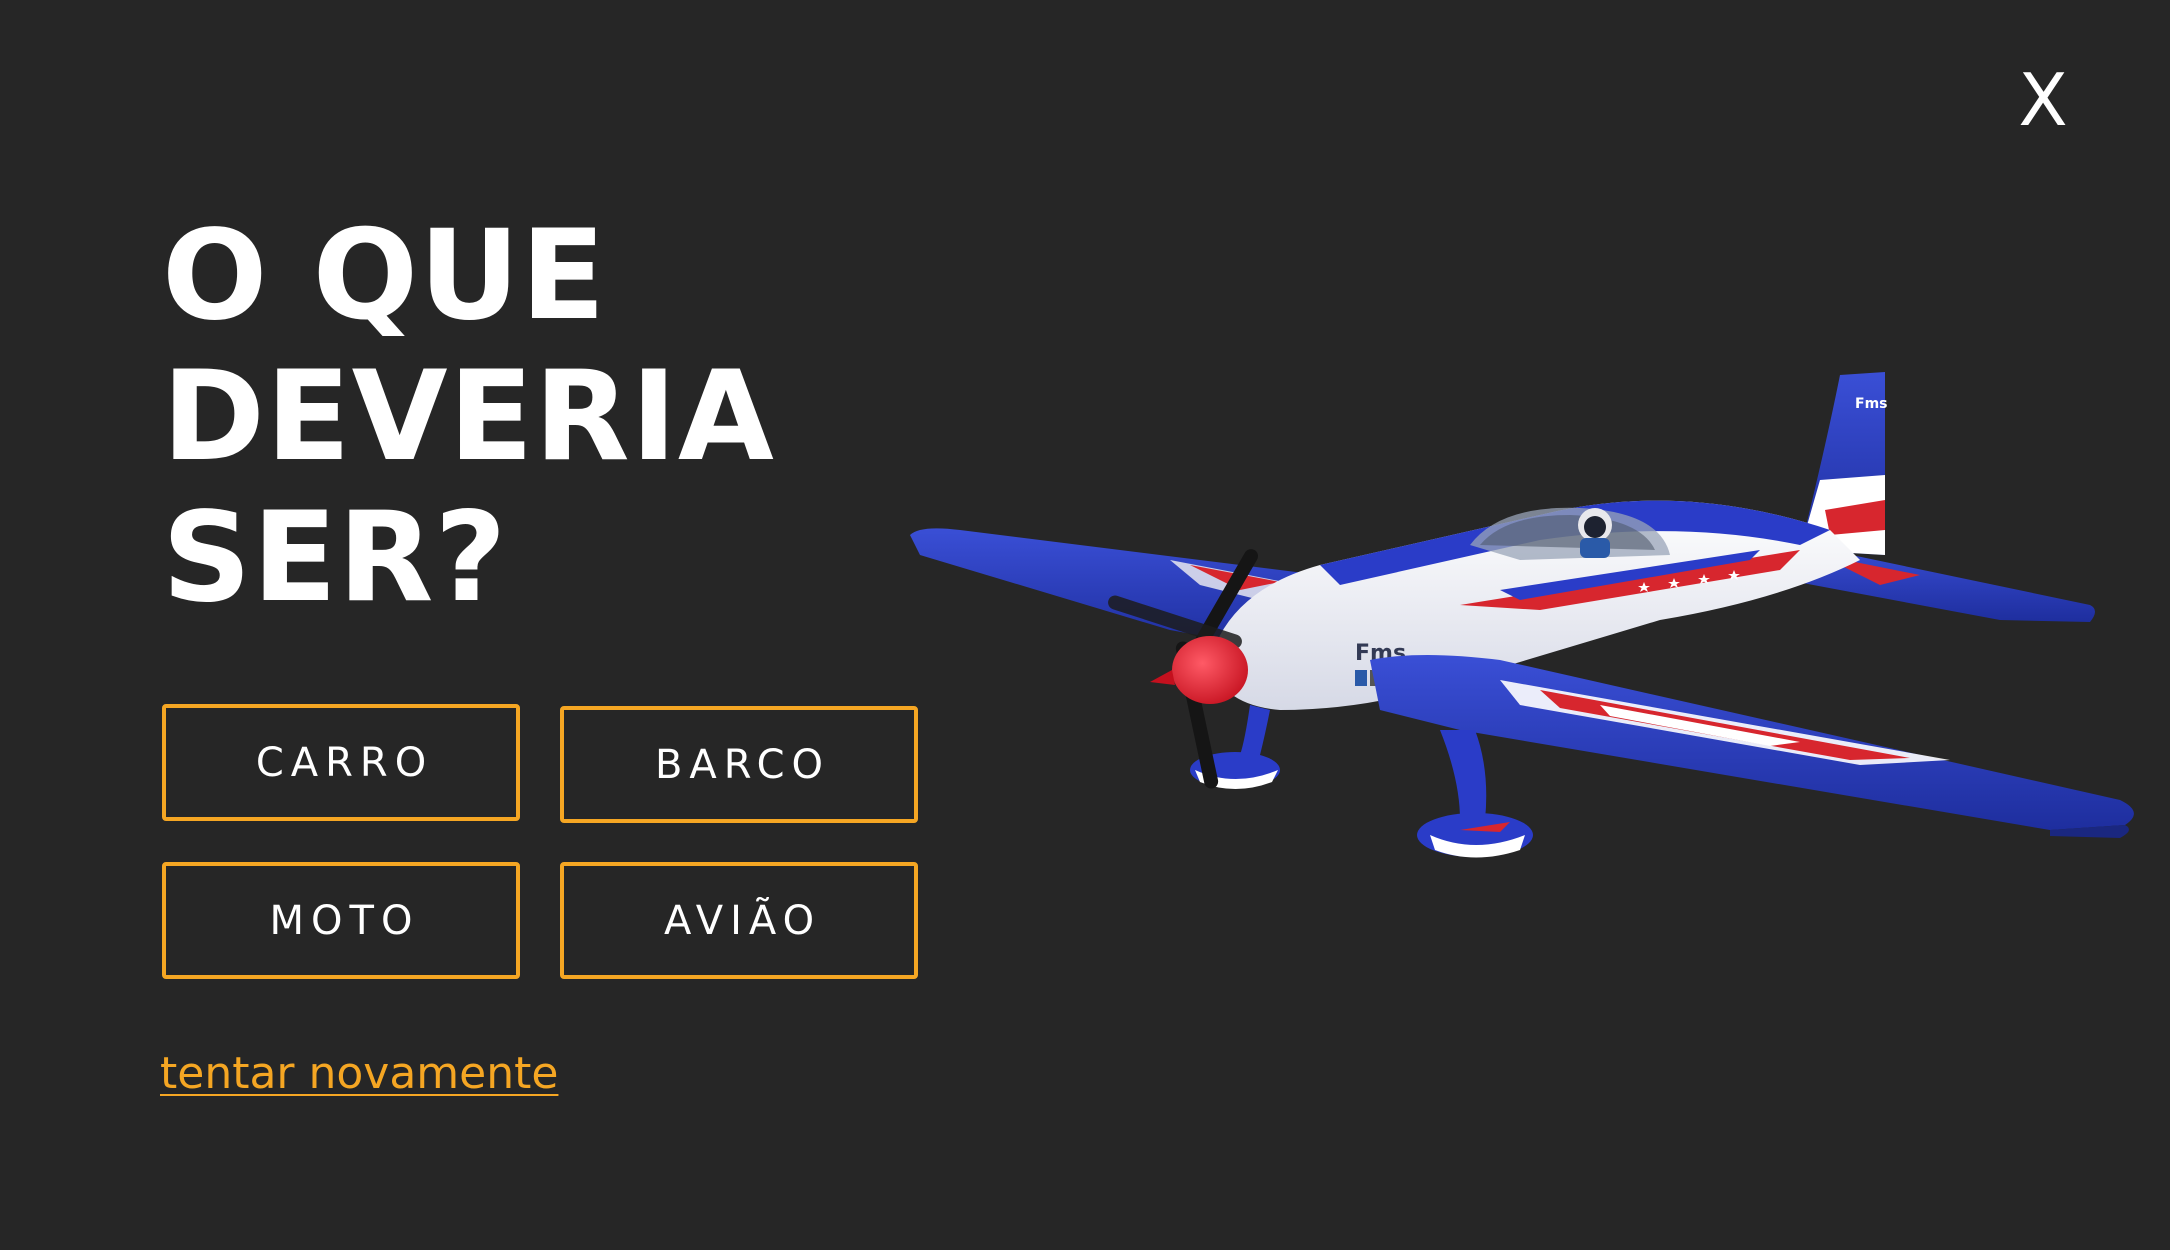 The height and width of the screenshot is (1250, 2170). What do you see at coordinates (739, 920) in the screenshot?
I see `option-aviao-button: AVIÃO` at bounding box center [739, 920].